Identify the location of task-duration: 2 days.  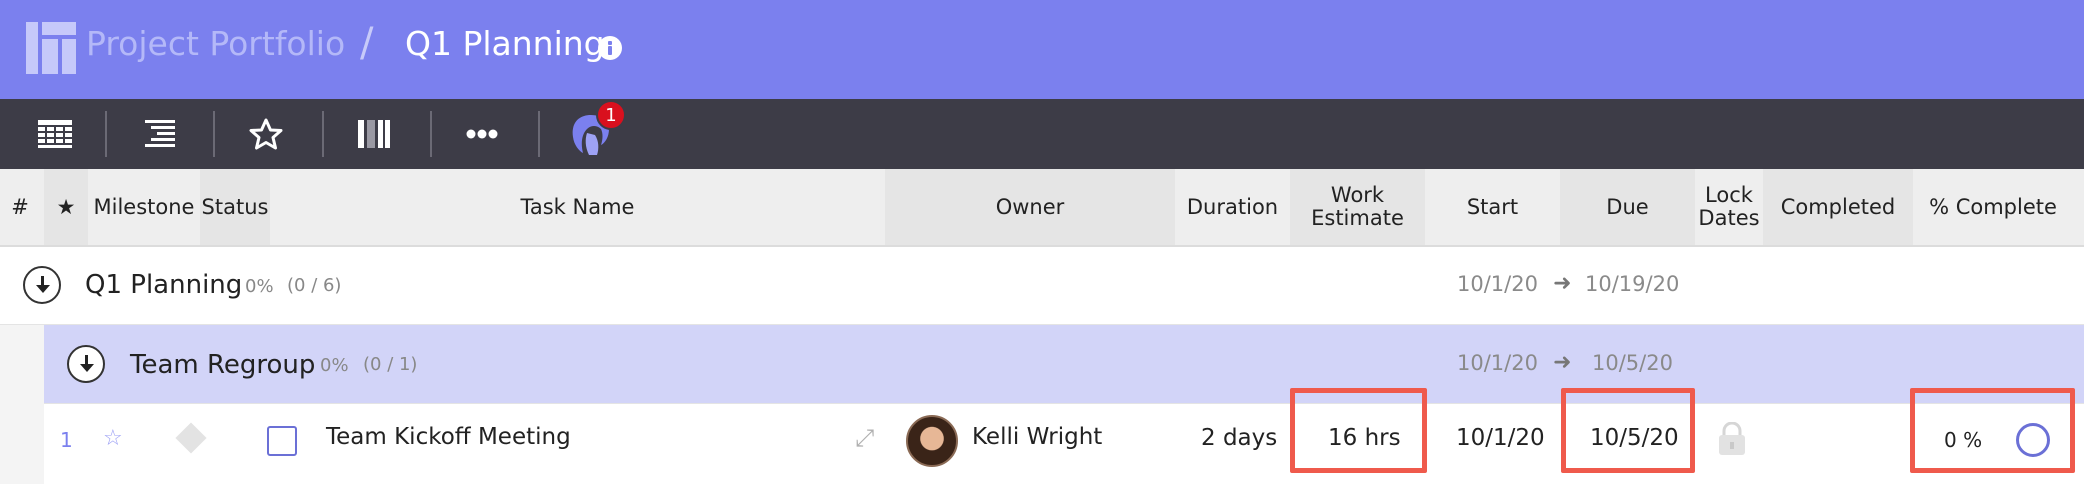
(1239, 438).